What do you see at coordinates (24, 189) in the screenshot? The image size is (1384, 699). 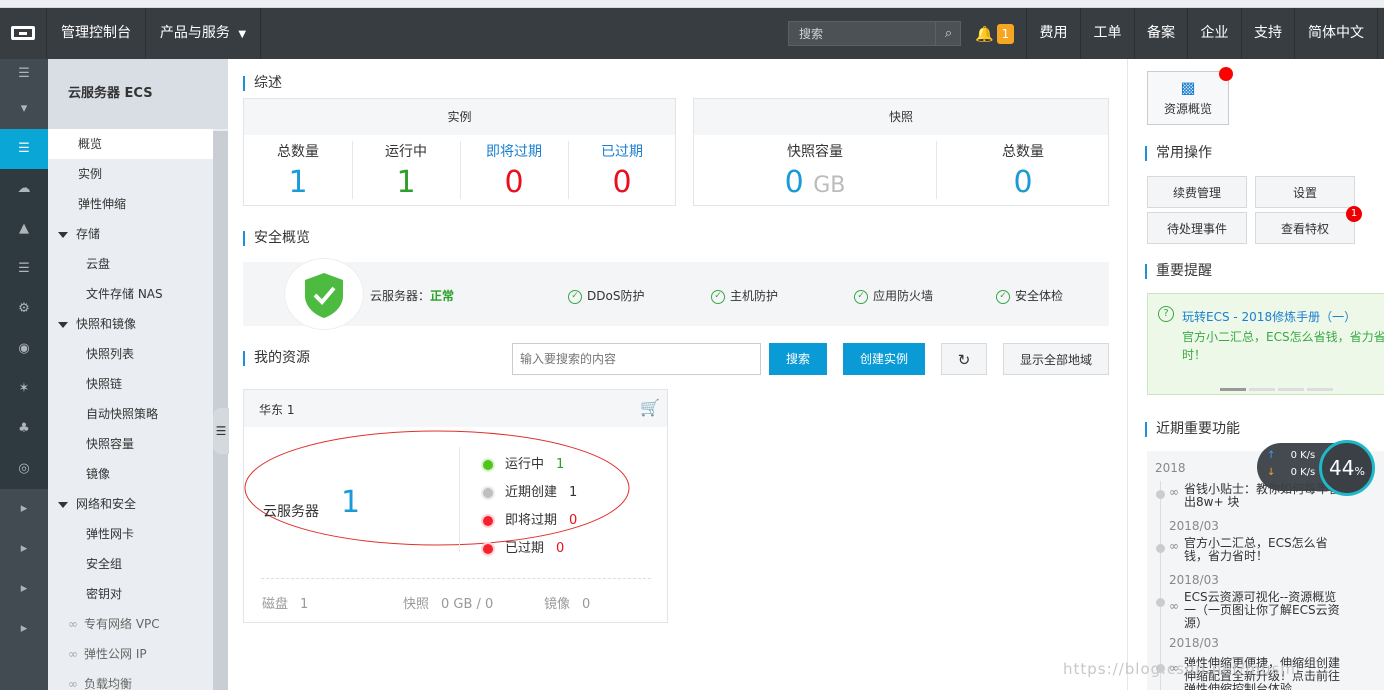 I see `cloud-icon: ☁` at bounding box center [24, 189].